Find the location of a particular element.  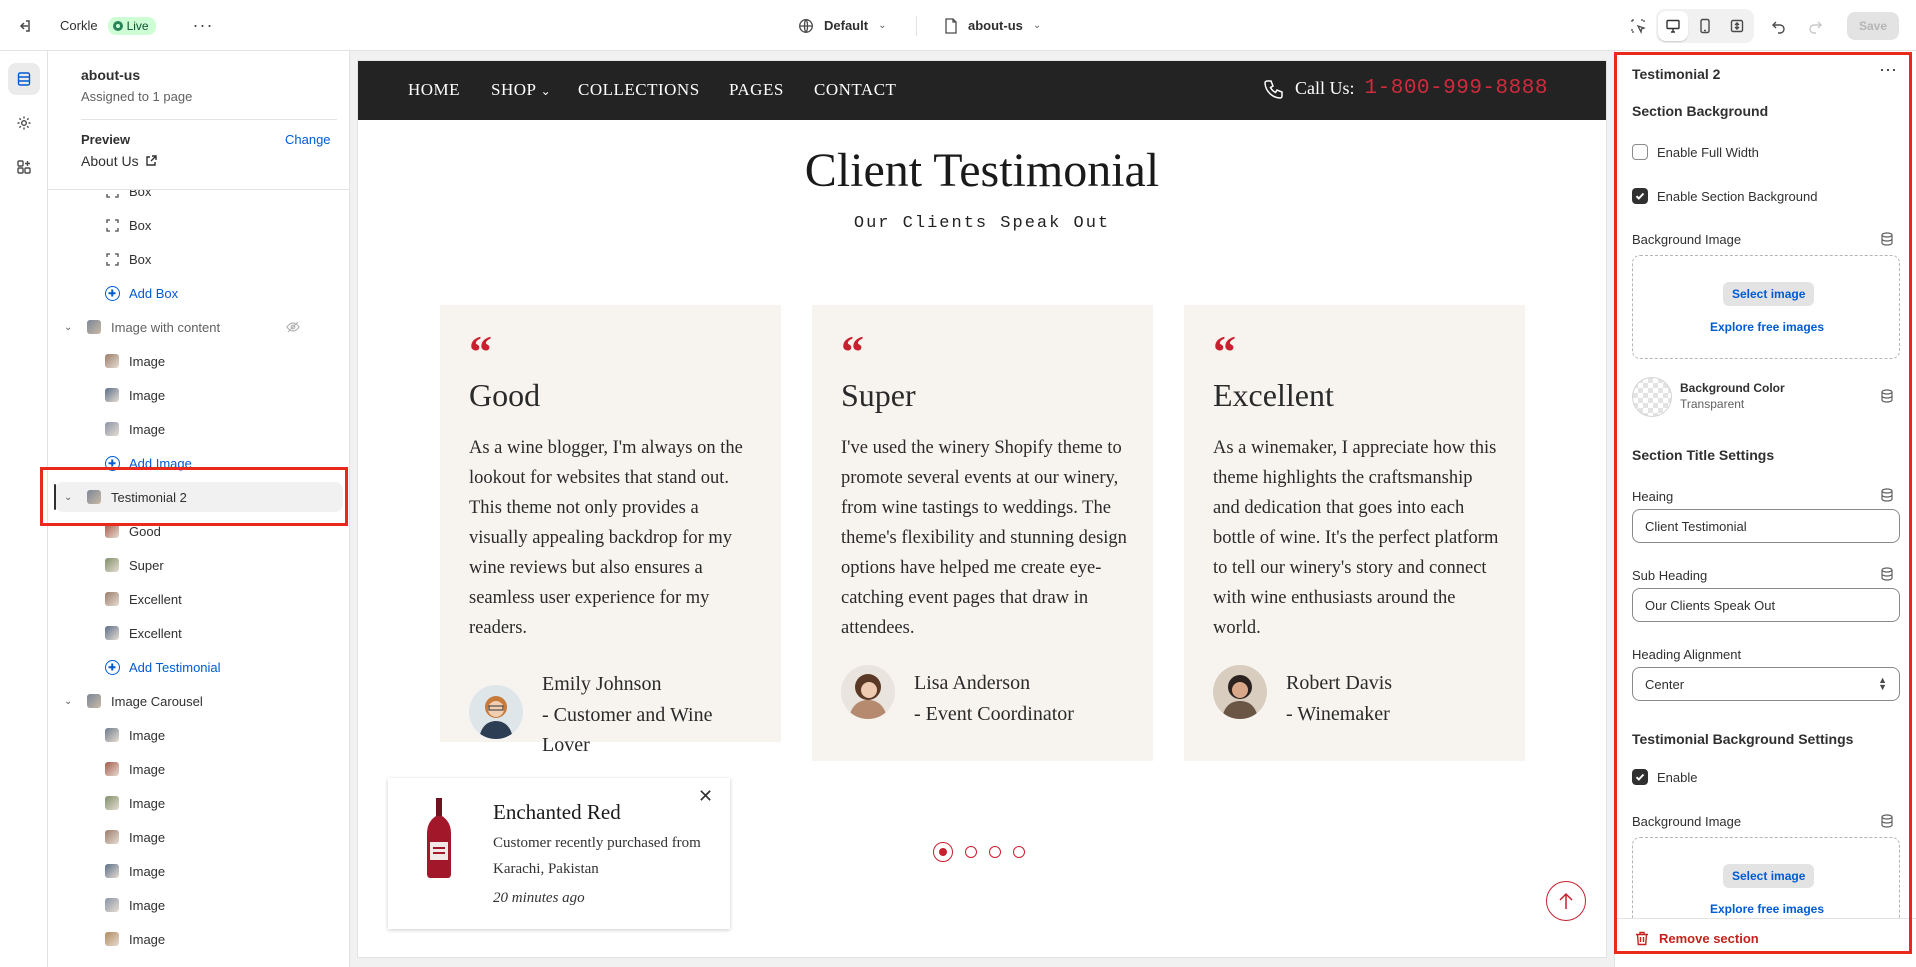

testimonial-title: Excellent is located at coordinates (1273, 395).